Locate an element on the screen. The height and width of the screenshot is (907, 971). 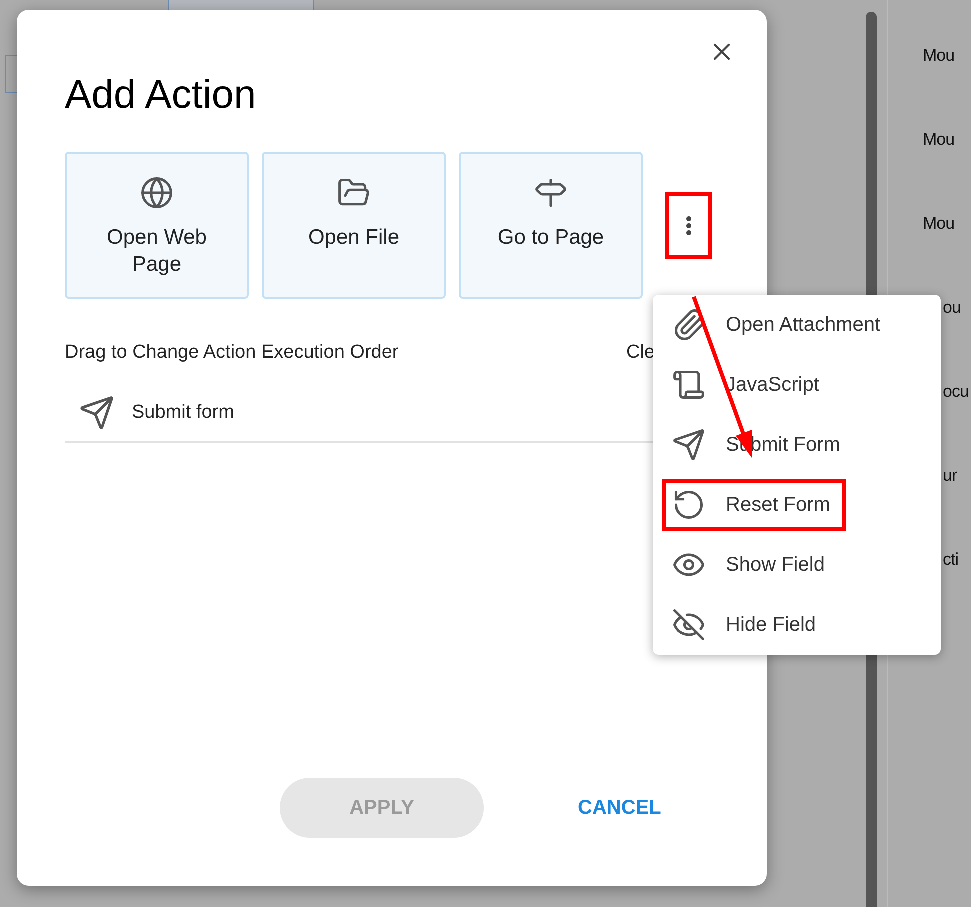
menu-item: Reset Form is located at coordinates (797, 505).